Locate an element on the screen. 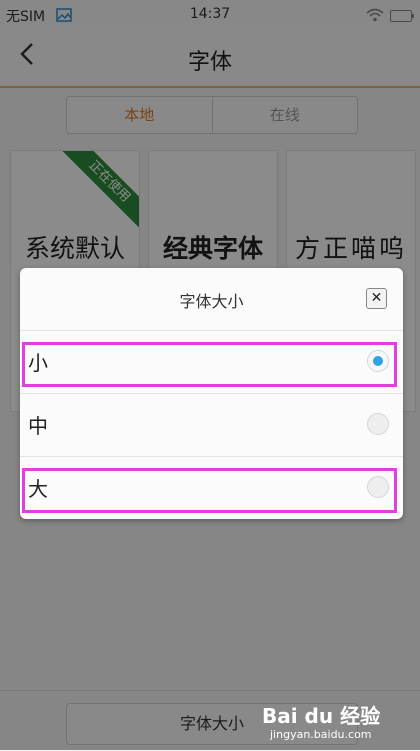 The height and width of the screenshot is (751, 420). dialog-title: 字体大小 is located at coordinates (211, 301).